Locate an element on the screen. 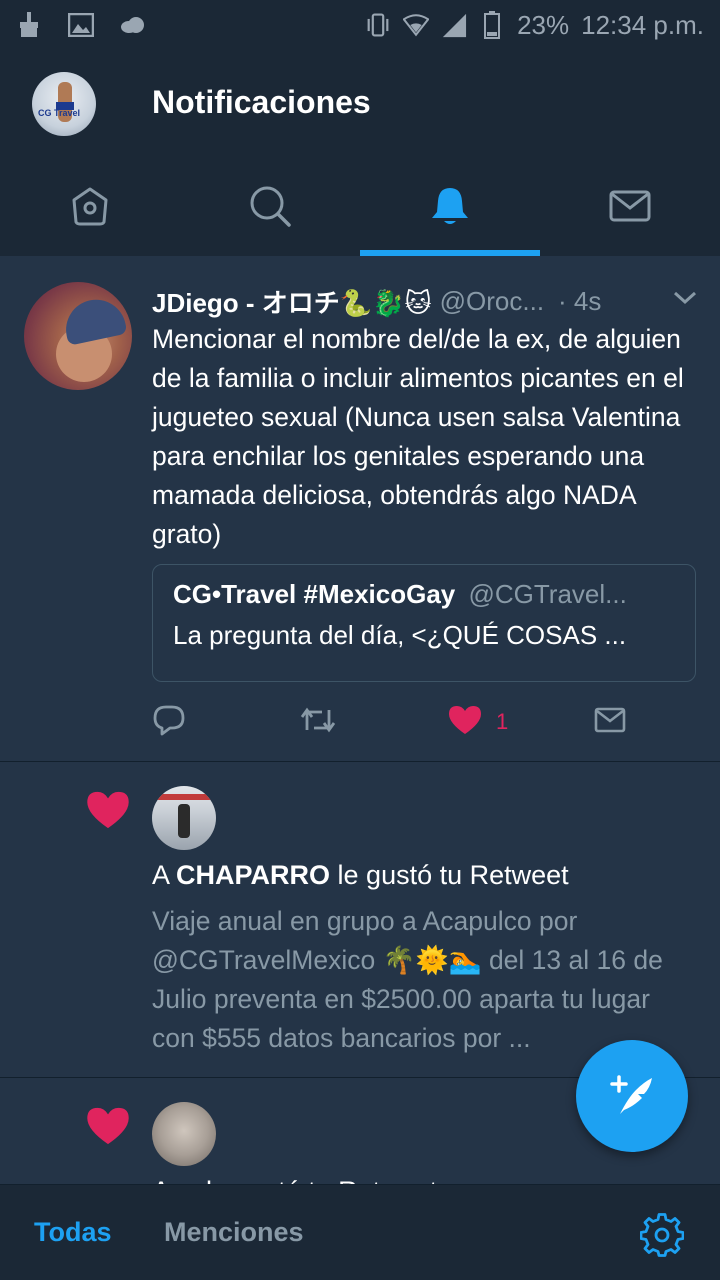  compose-tweet-button is located at coordinates (632, 1096).